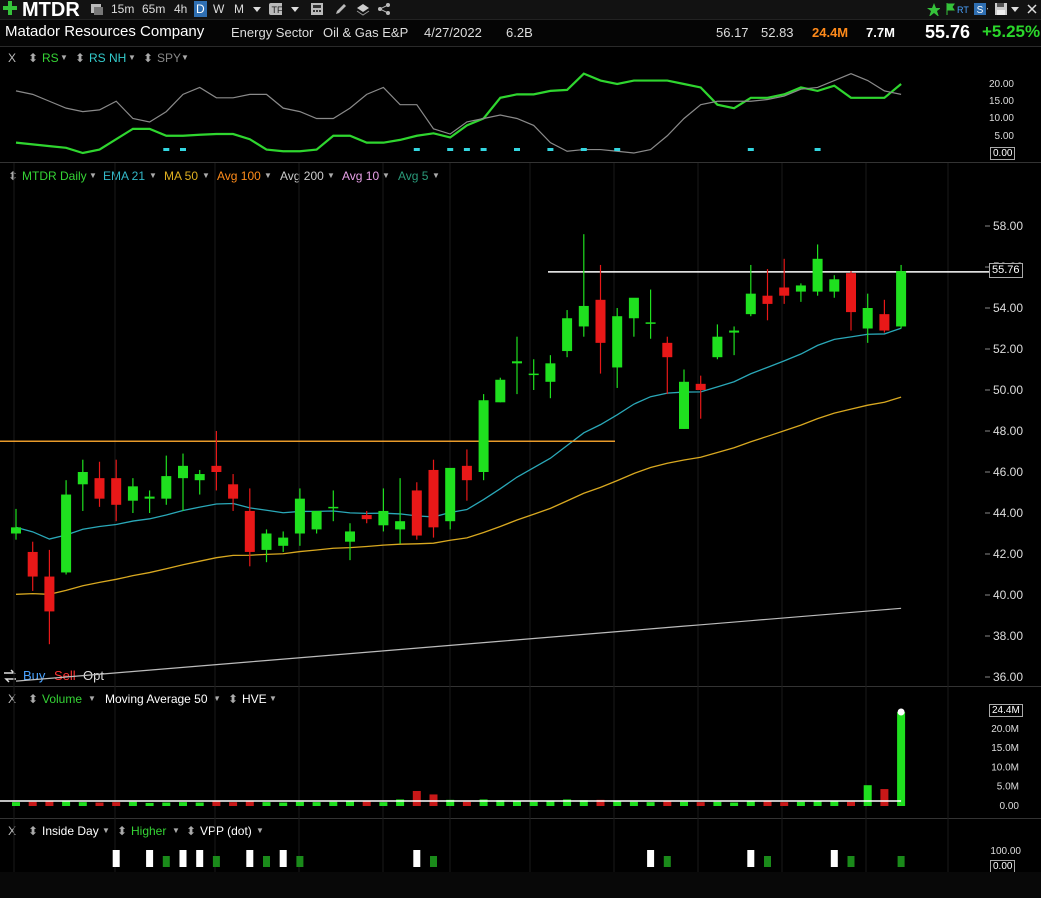 The height and width of the screenshot is (898, 1041). I want to click on pattern-axis-tick: 100.00, so click(1005, 851).